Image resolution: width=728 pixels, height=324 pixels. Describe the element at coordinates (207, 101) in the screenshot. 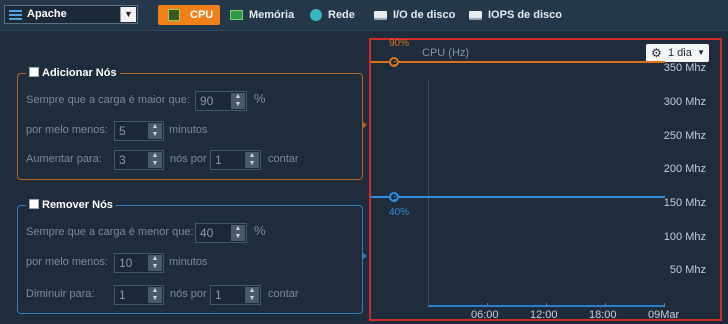

I see `add-load-value: 90` at that location.